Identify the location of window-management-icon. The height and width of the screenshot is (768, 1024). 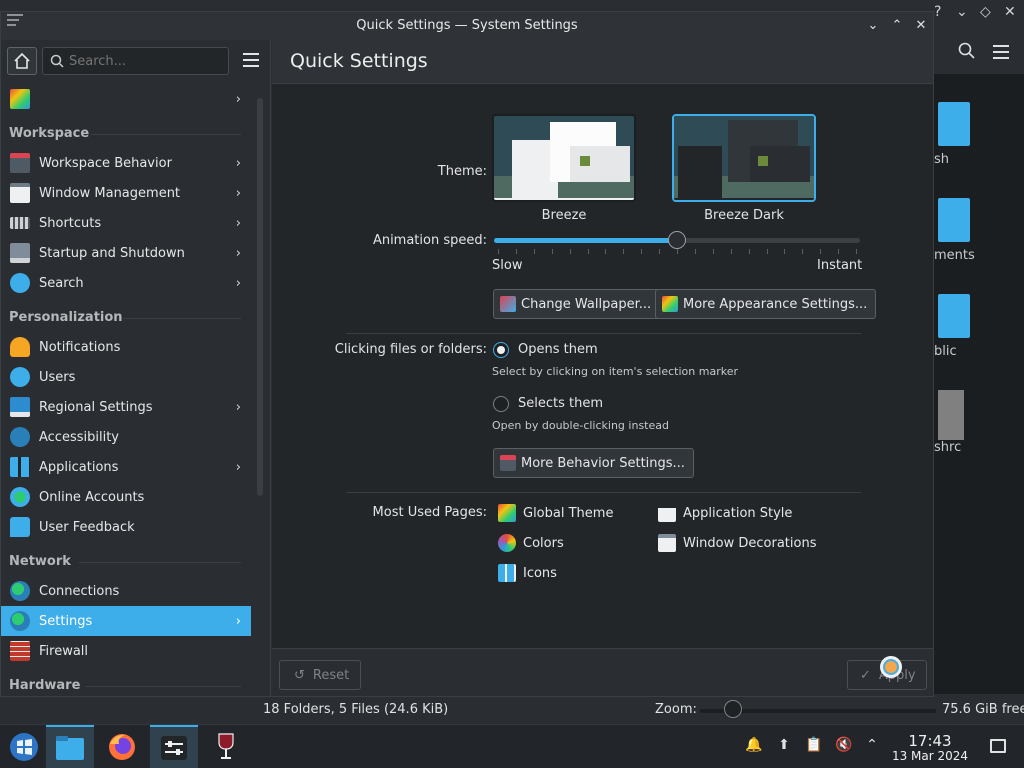
(20, 193).